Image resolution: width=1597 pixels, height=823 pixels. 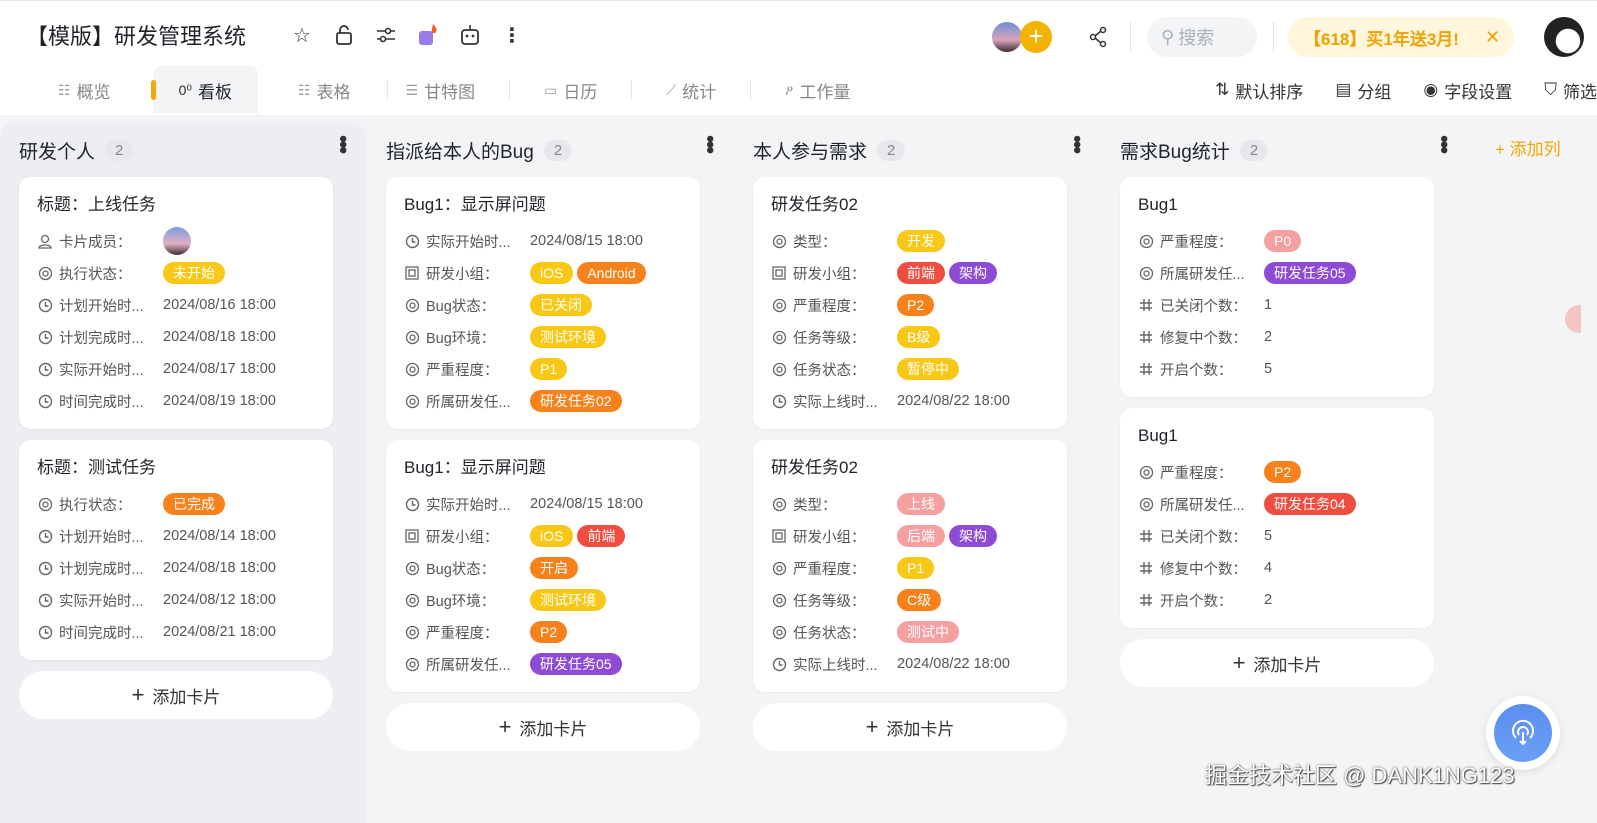 I want to click on gantt-icon: ☰, so click(x=412, y=89).